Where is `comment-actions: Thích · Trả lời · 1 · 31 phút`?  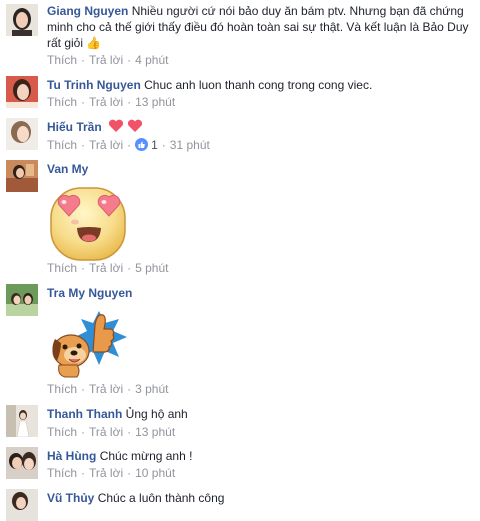
comment-actions: Thích · Trả lời · 1 · 31 phút is located at coordinates (128, 145).